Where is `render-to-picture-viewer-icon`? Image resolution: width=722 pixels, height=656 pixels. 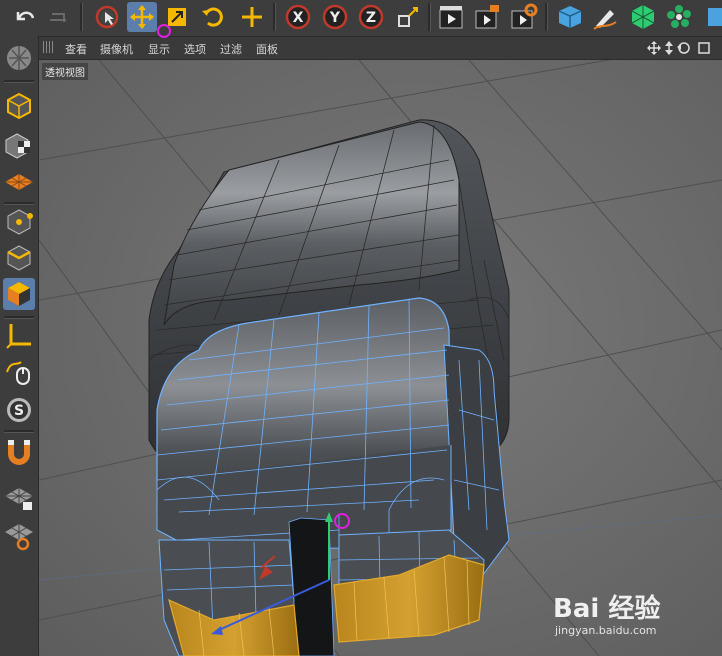 render-to-picture-viewer-icon is located at coordinates (487, 17).